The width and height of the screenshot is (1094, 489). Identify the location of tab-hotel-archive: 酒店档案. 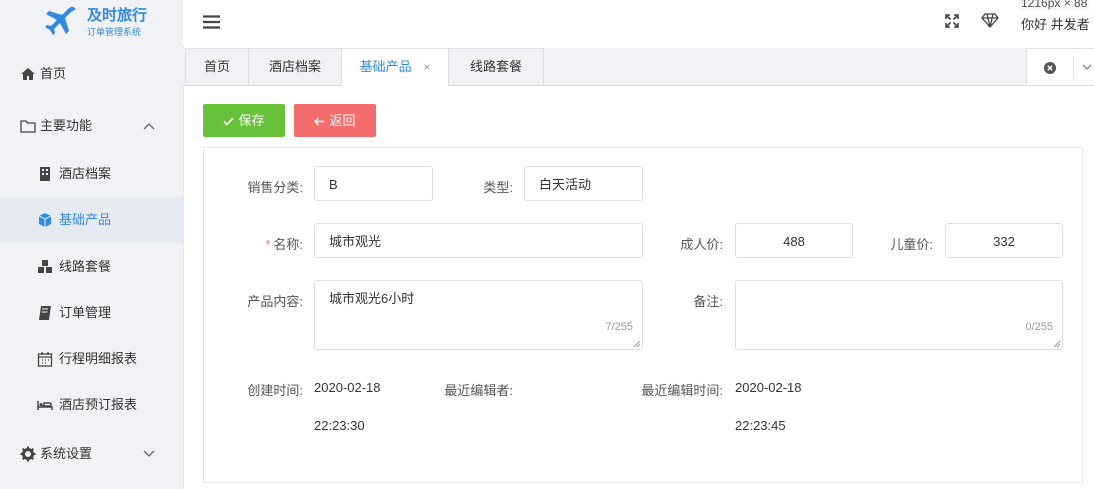
(295, 66).